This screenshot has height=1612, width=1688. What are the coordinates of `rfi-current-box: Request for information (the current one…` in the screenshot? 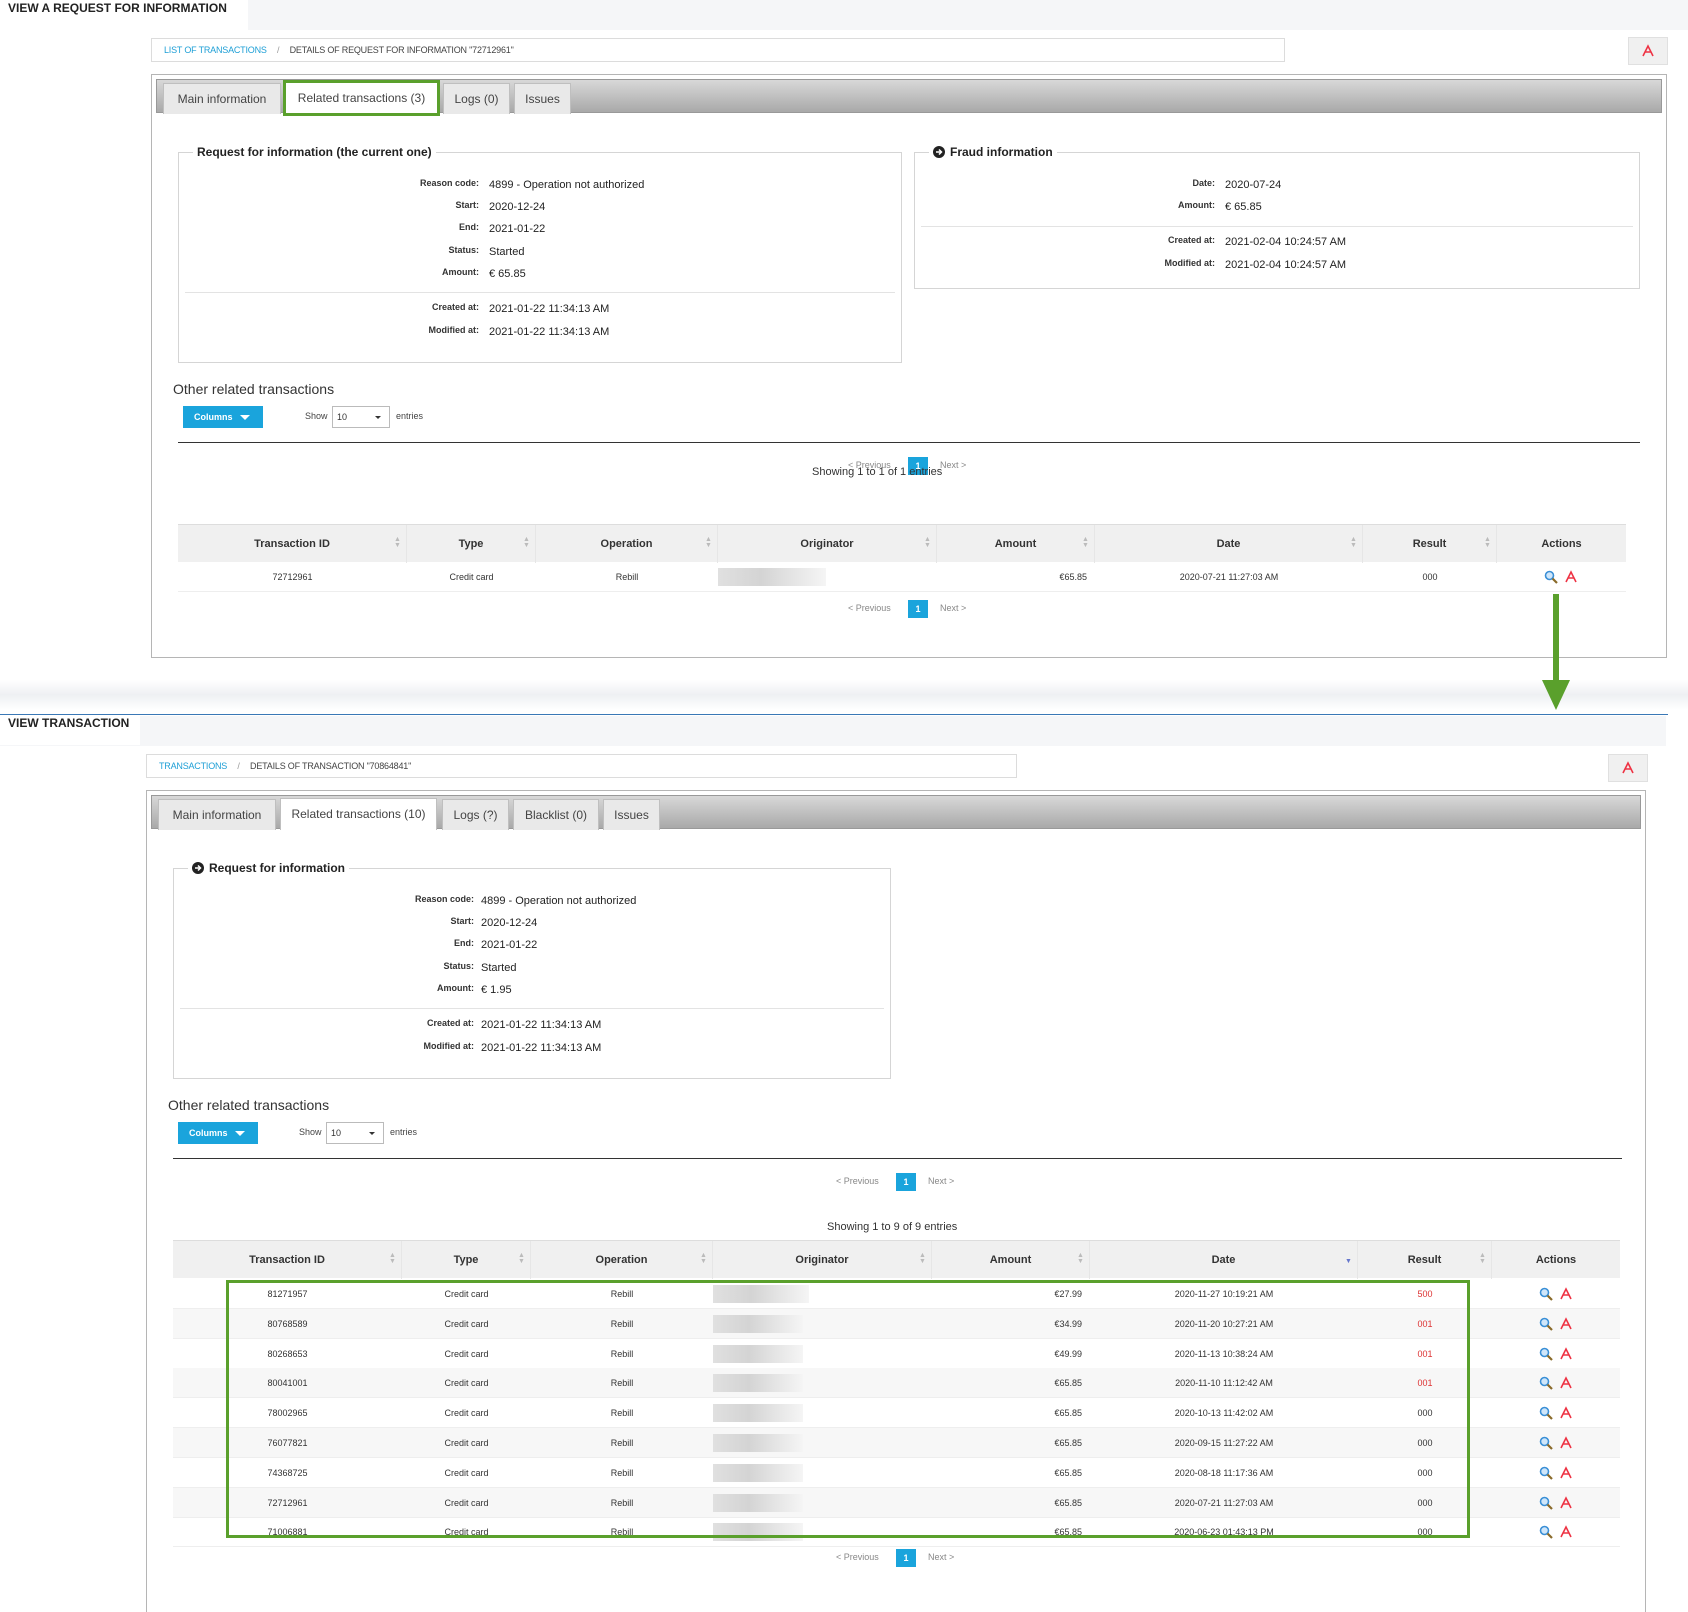 It's located at (540, 254).